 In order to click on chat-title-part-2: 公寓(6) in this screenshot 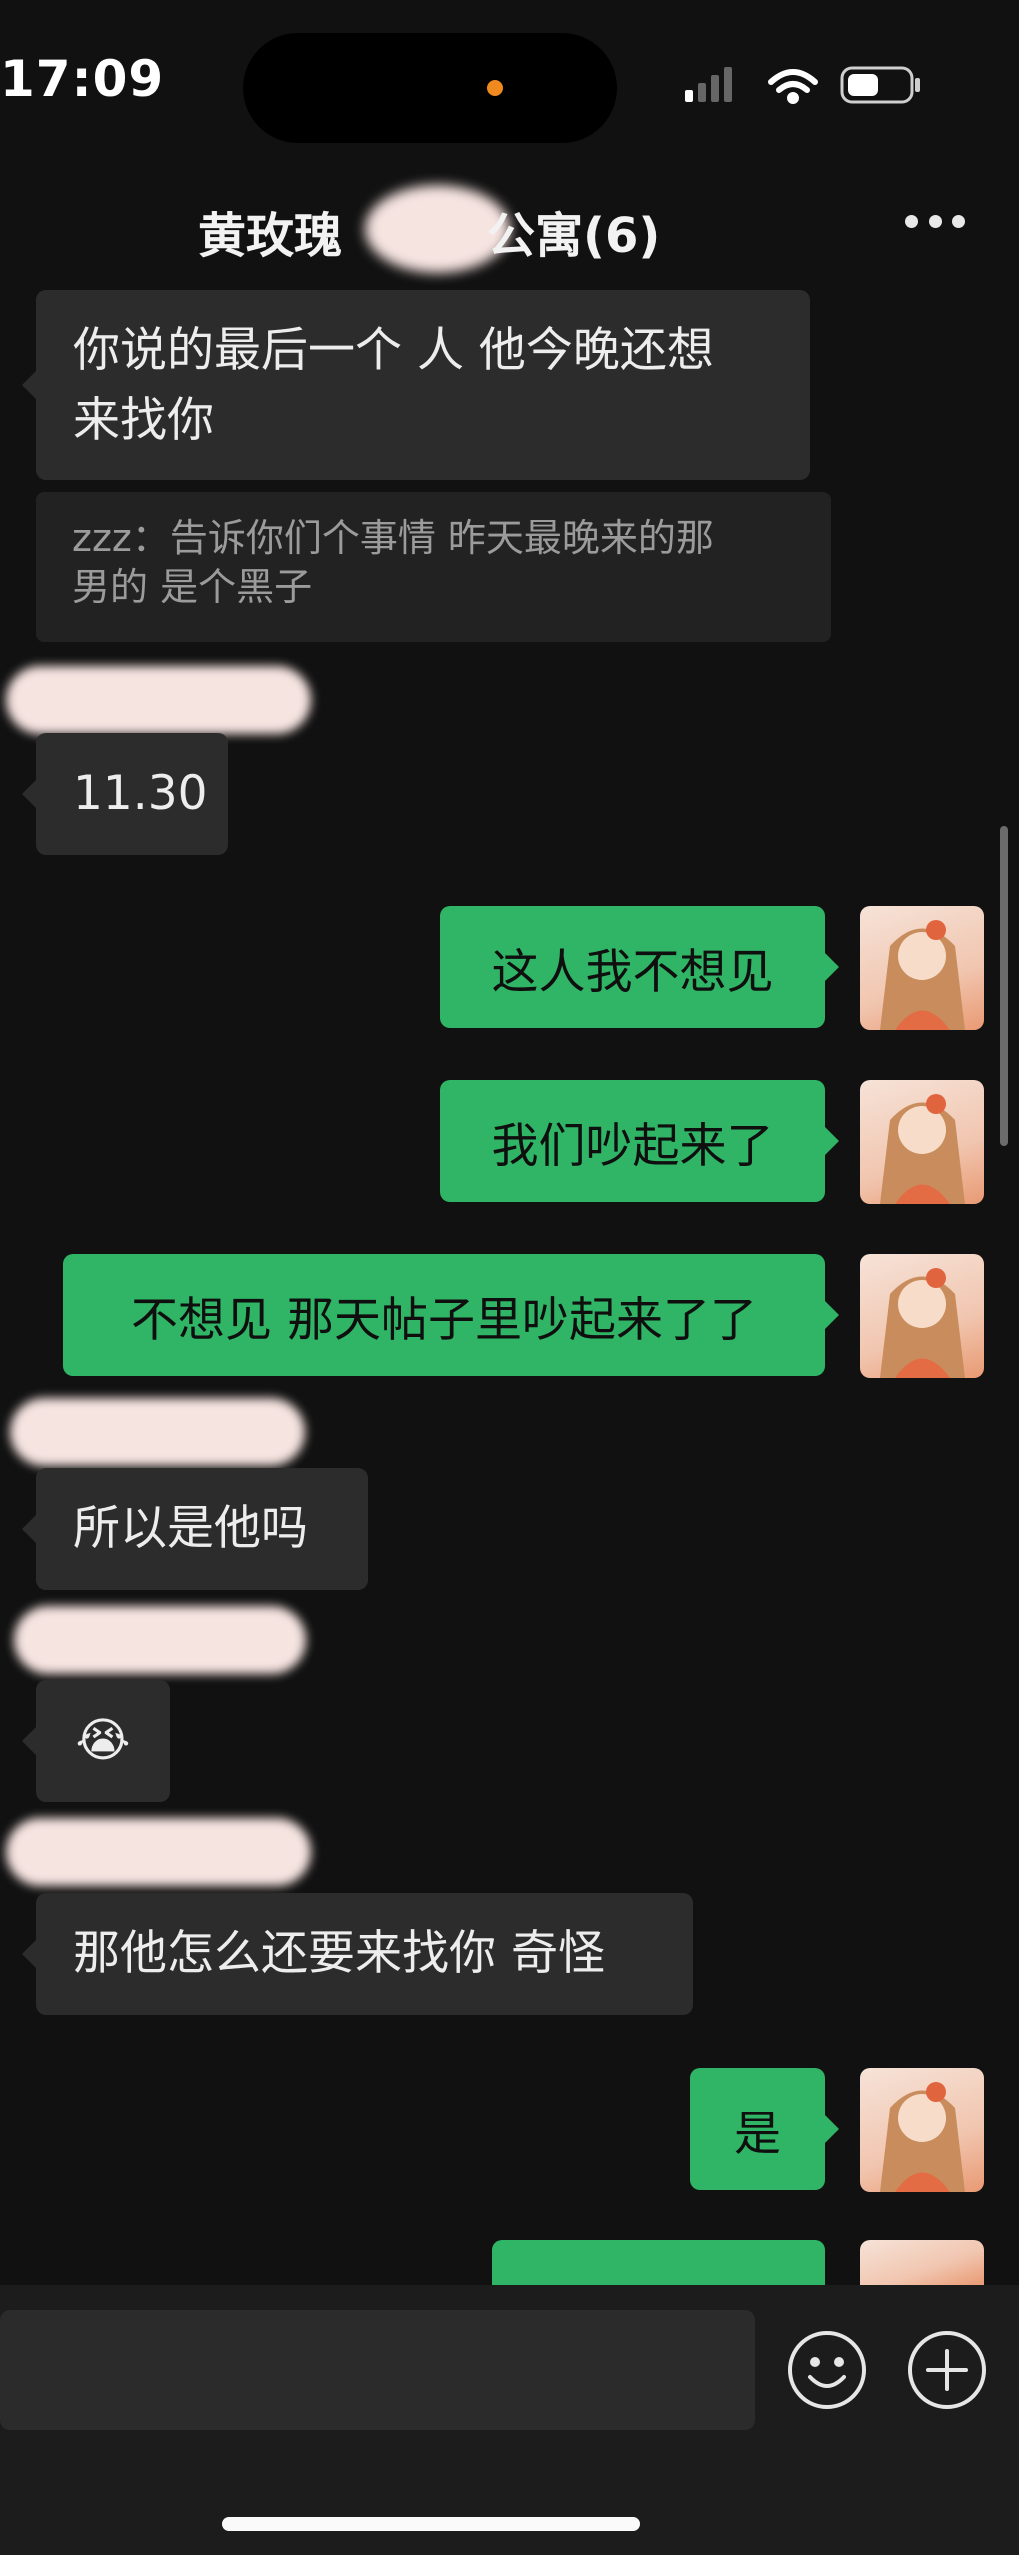, I will do `click(574, 236)`.